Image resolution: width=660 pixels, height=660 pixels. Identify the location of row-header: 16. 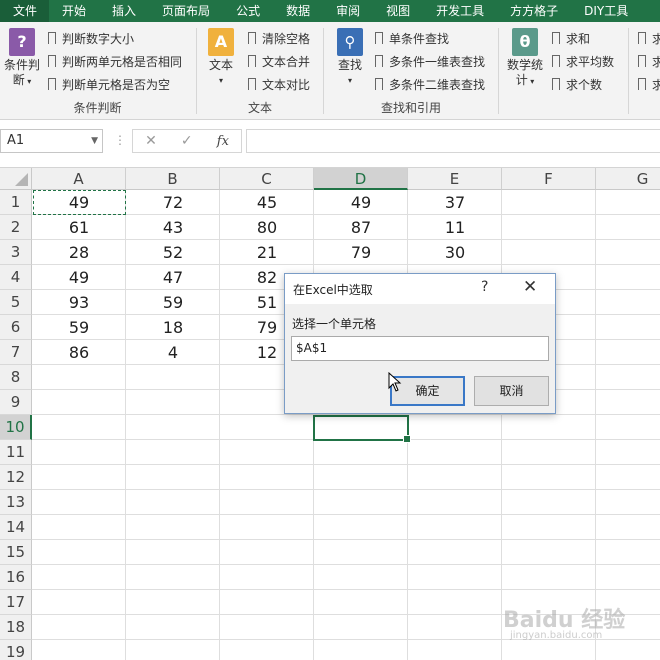
(16, 577).